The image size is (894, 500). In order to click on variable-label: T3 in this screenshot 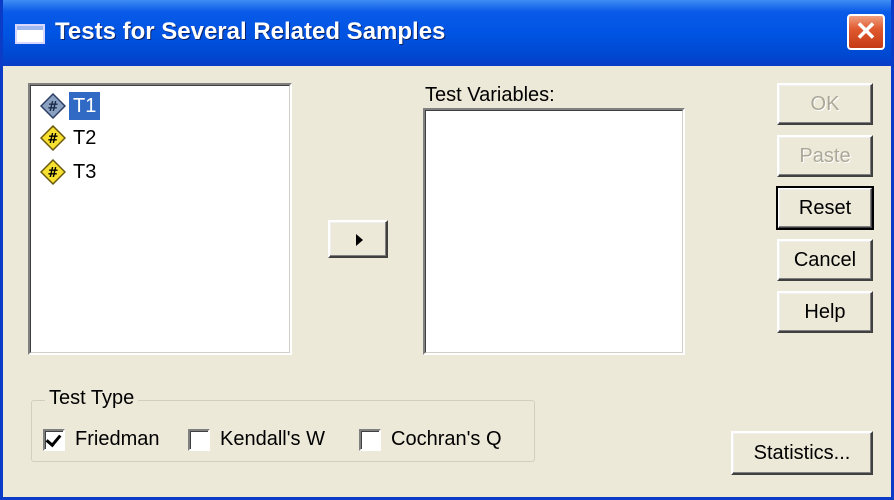, I will do `click(85, 172)`.